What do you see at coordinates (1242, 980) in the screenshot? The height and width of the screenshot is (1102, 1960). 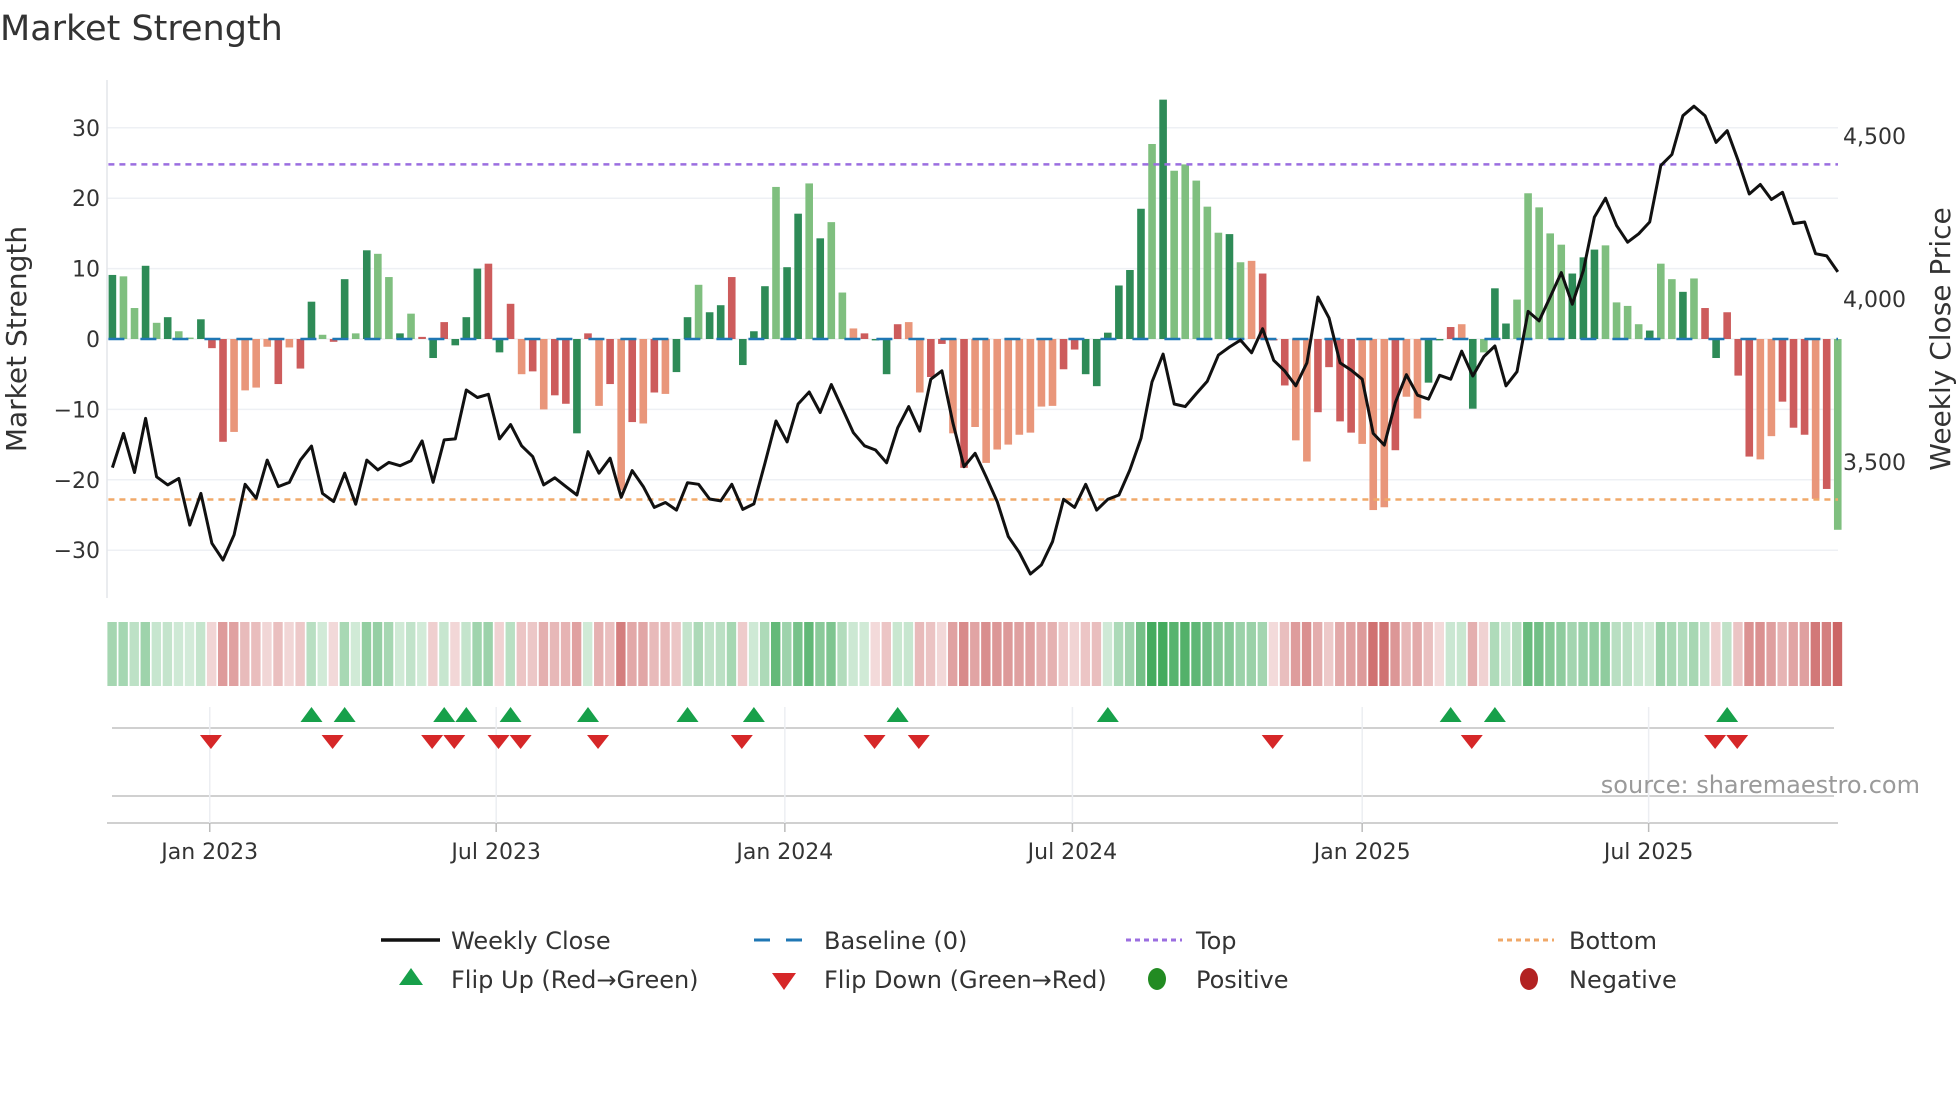 I see `legend-label: Positive` at bounding box center [1242, 980].